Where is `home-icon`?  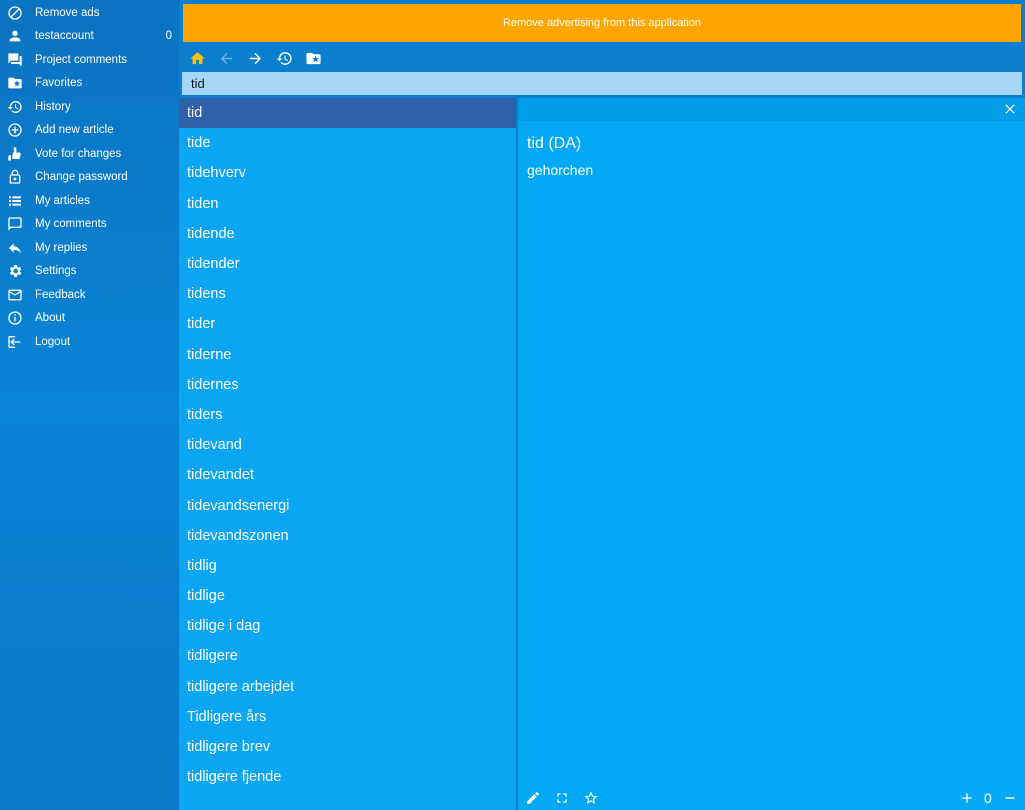
home-icon is located at coordinates (197, 57).